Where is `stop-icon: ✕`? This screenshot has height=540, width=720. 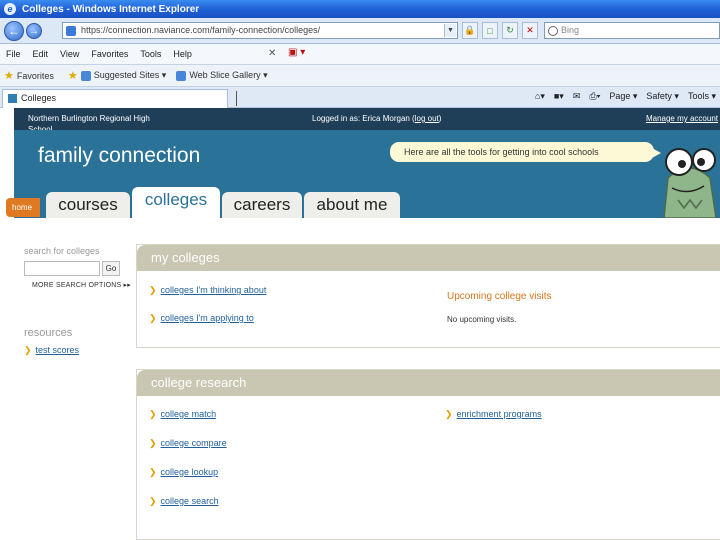 stop-icon: ✕ is located at coordinates (530, 30).